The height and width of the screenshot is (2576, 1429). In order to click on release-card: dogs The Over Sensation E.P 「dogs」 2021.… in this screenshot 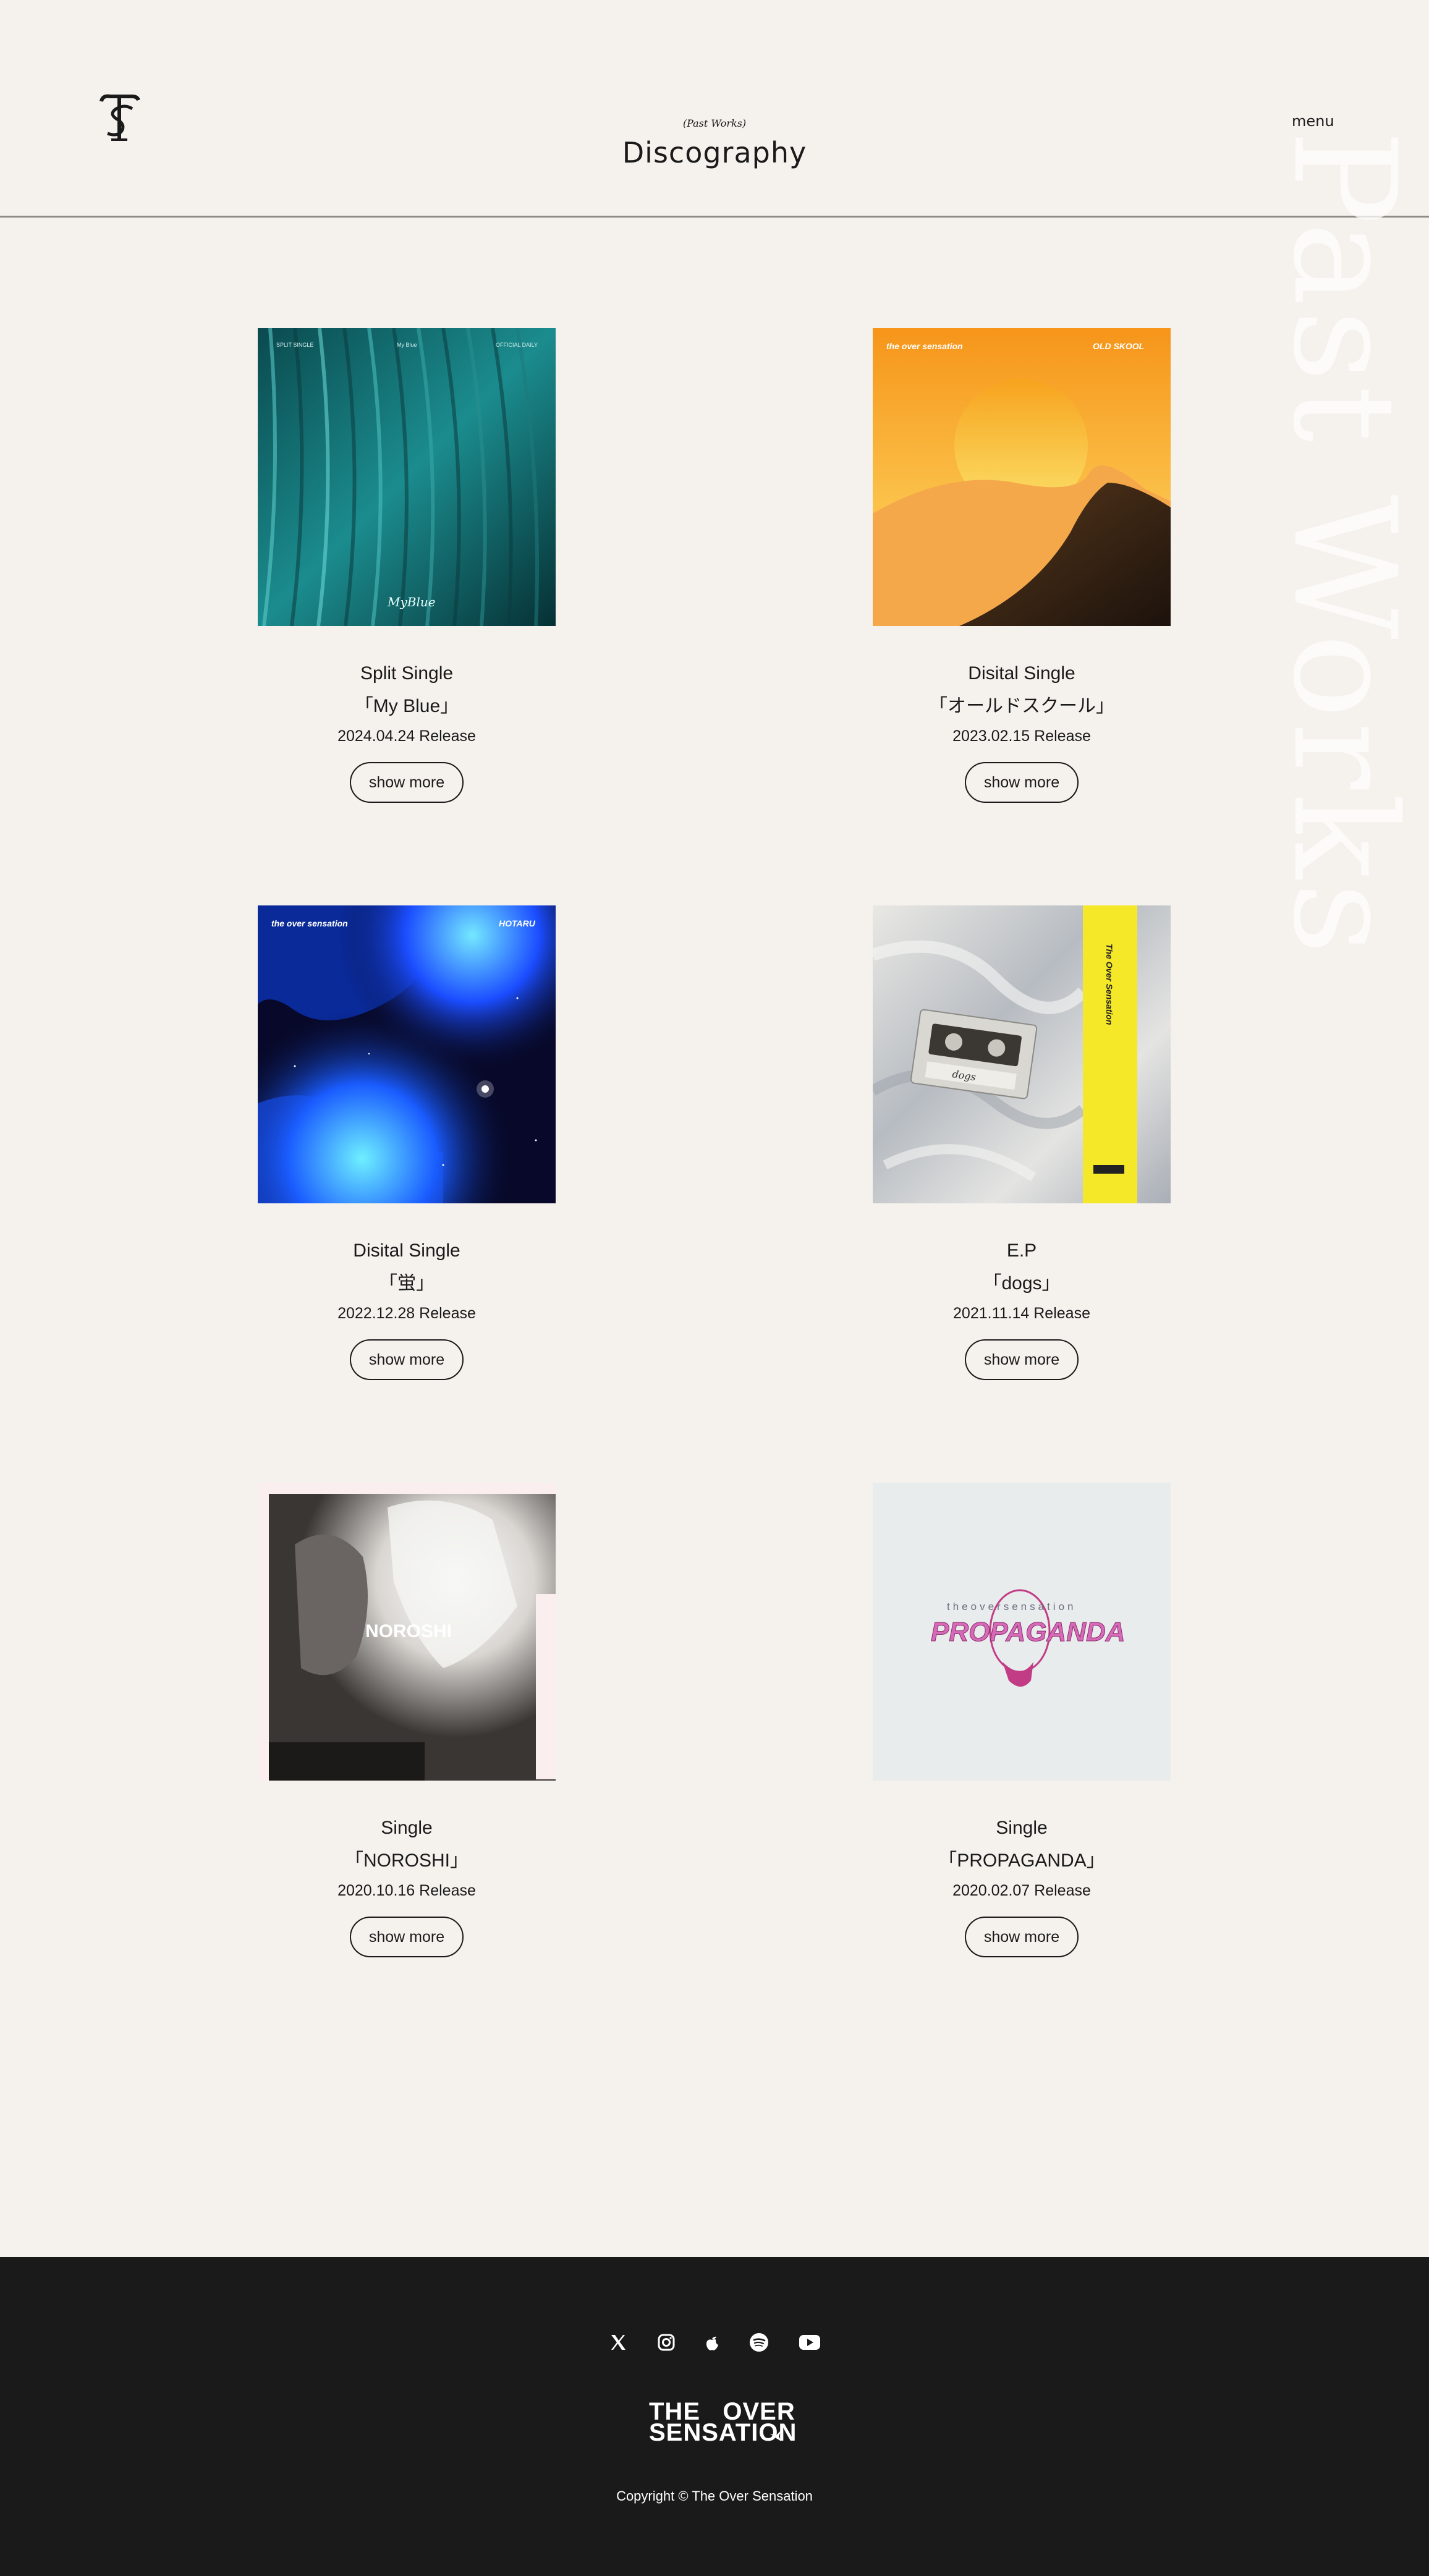, I will do `click(1021, 1143)`.